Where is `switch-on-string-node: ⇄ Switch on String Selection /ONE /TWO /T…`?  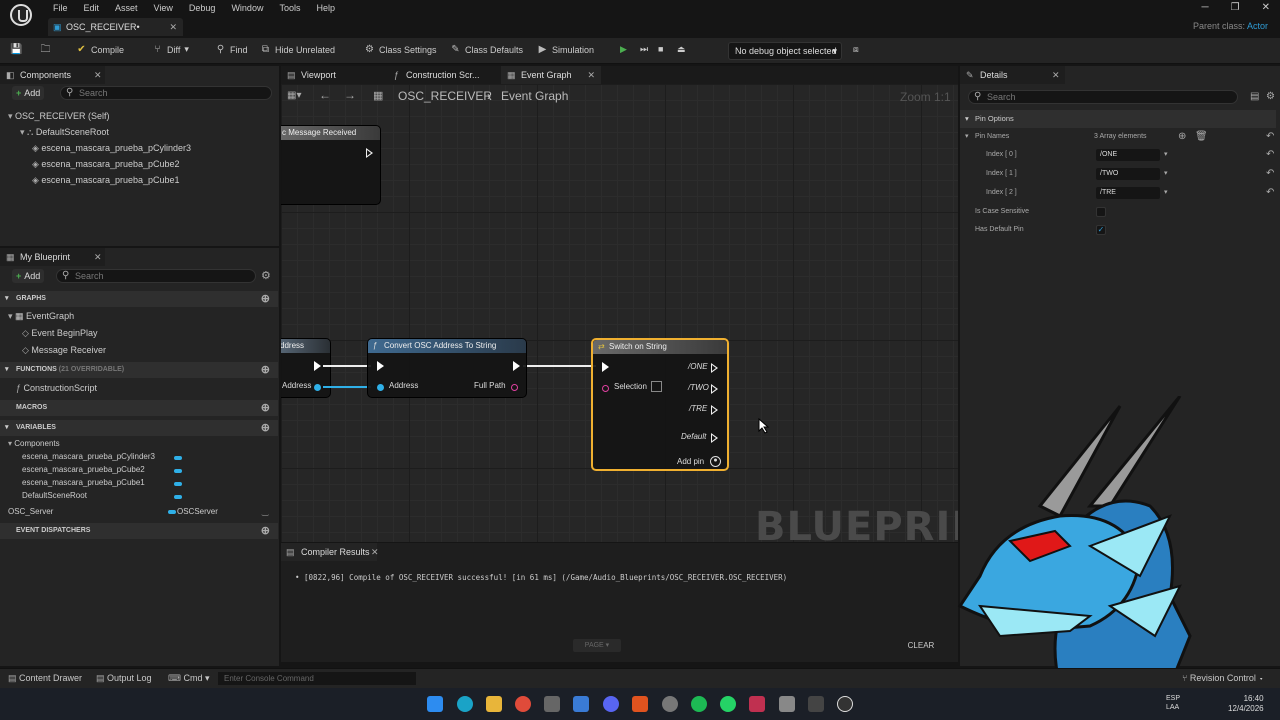 switch-on-string-node: ⇄ Switch on String Selection /ONE /TWO /T… is located at coordinates (660, 404).